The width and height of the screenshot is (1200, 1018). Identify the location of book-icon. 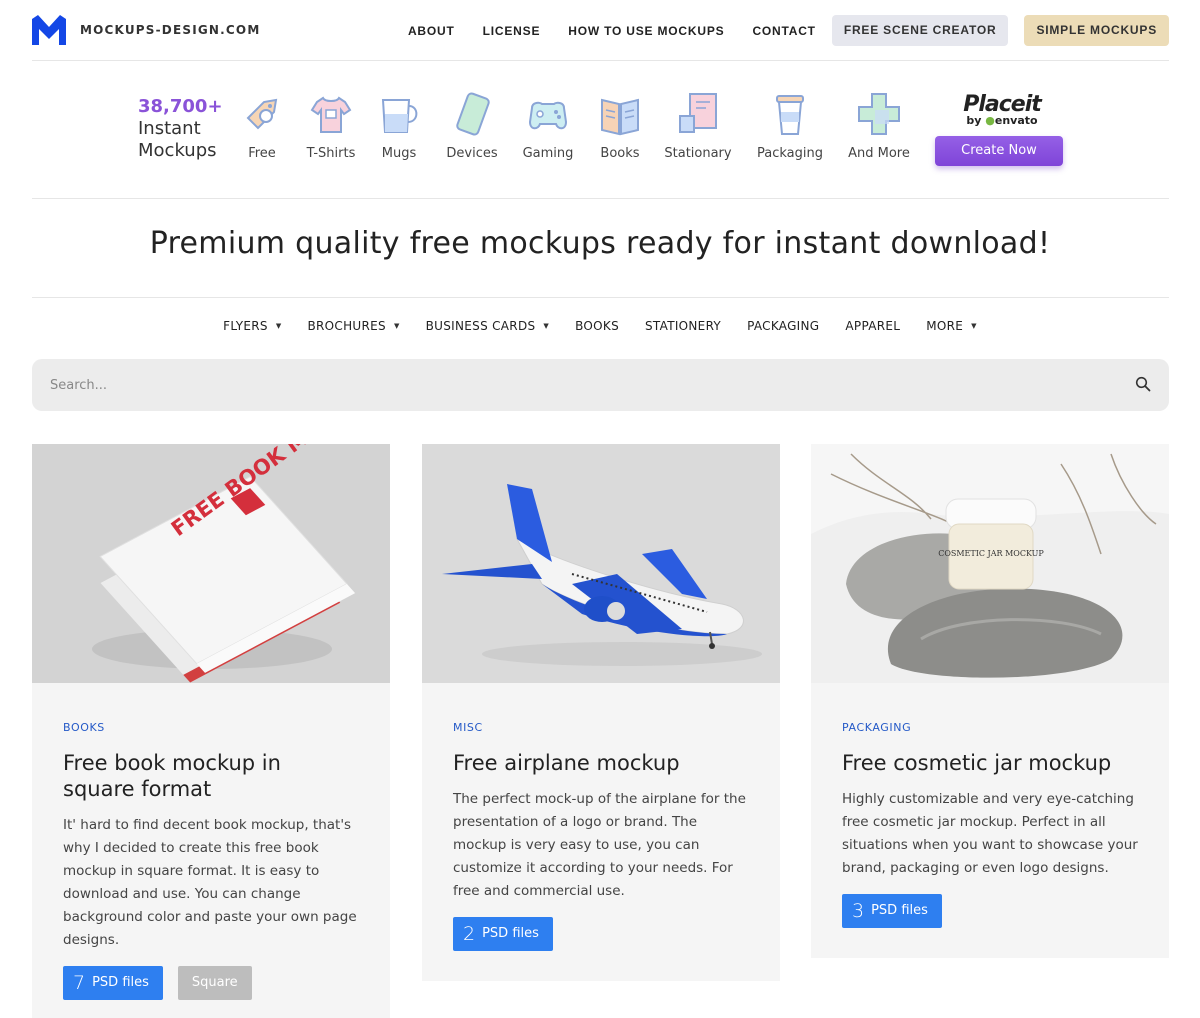
(620, 117).